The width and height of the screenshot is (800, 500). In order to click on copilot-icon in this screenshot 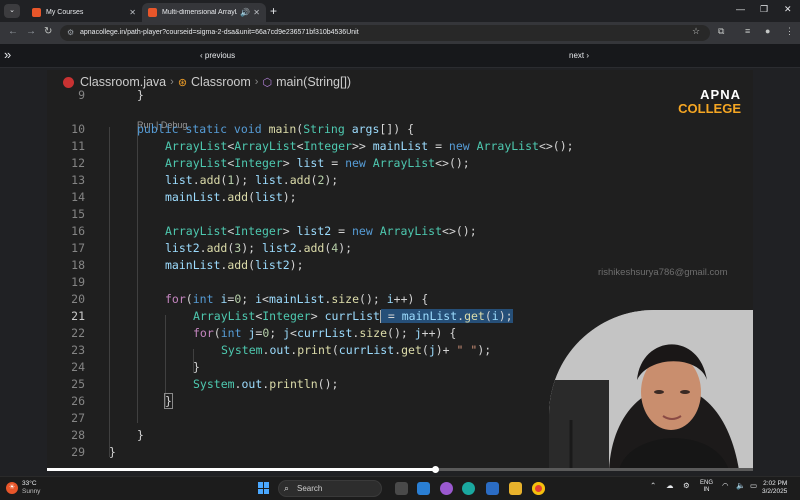, I will do `click(446, 488)`.